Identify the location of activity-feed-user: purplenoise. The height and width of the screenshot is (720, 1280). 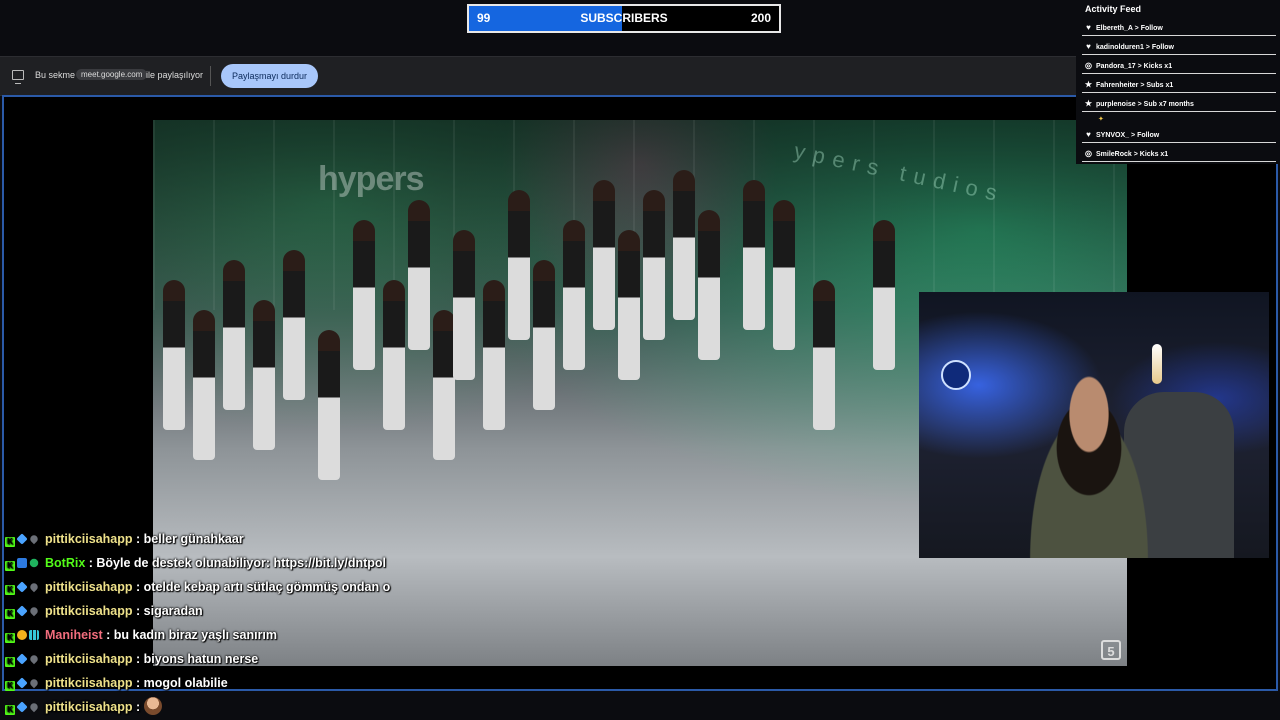
(1116, 104).